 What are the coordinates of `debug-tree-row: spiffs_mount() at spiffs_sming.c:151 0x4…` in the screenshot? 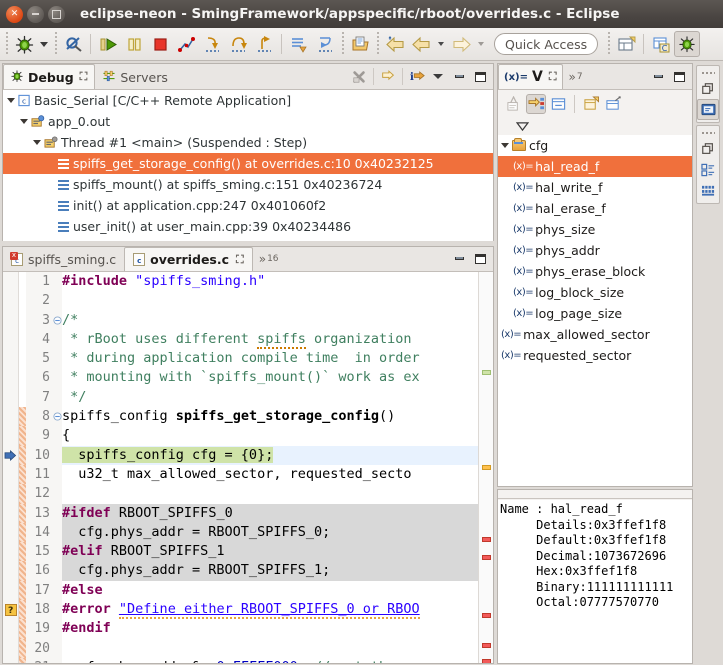 It's located at (248, 184).